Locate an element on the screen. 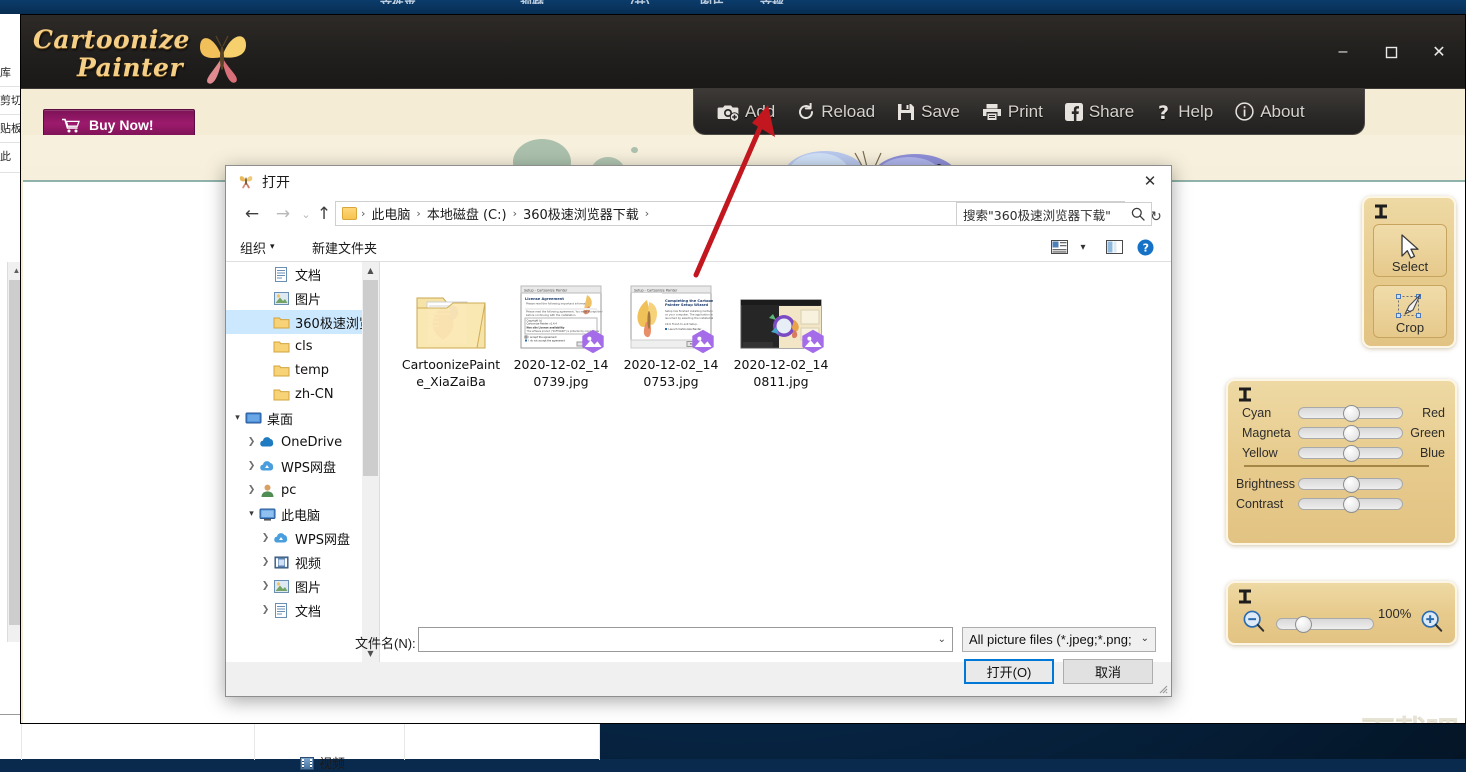 This screenshot has height=772, width=1466. tool-select-button: Select is located at coordinates (1410, 250).